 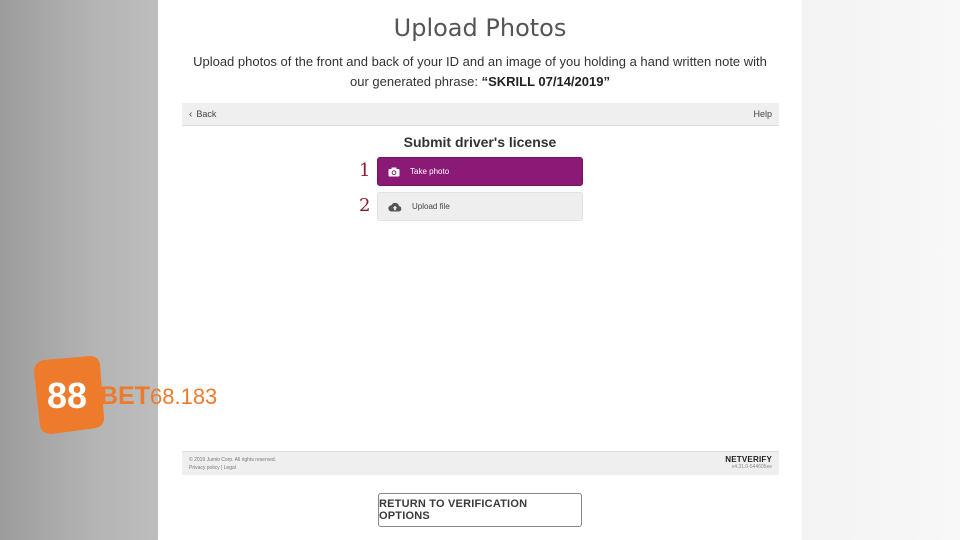 What do you see at coordinates (480, 171) in the screenshot?
I see `take-photo-button: Take photo` at bounding box center [480, 171].